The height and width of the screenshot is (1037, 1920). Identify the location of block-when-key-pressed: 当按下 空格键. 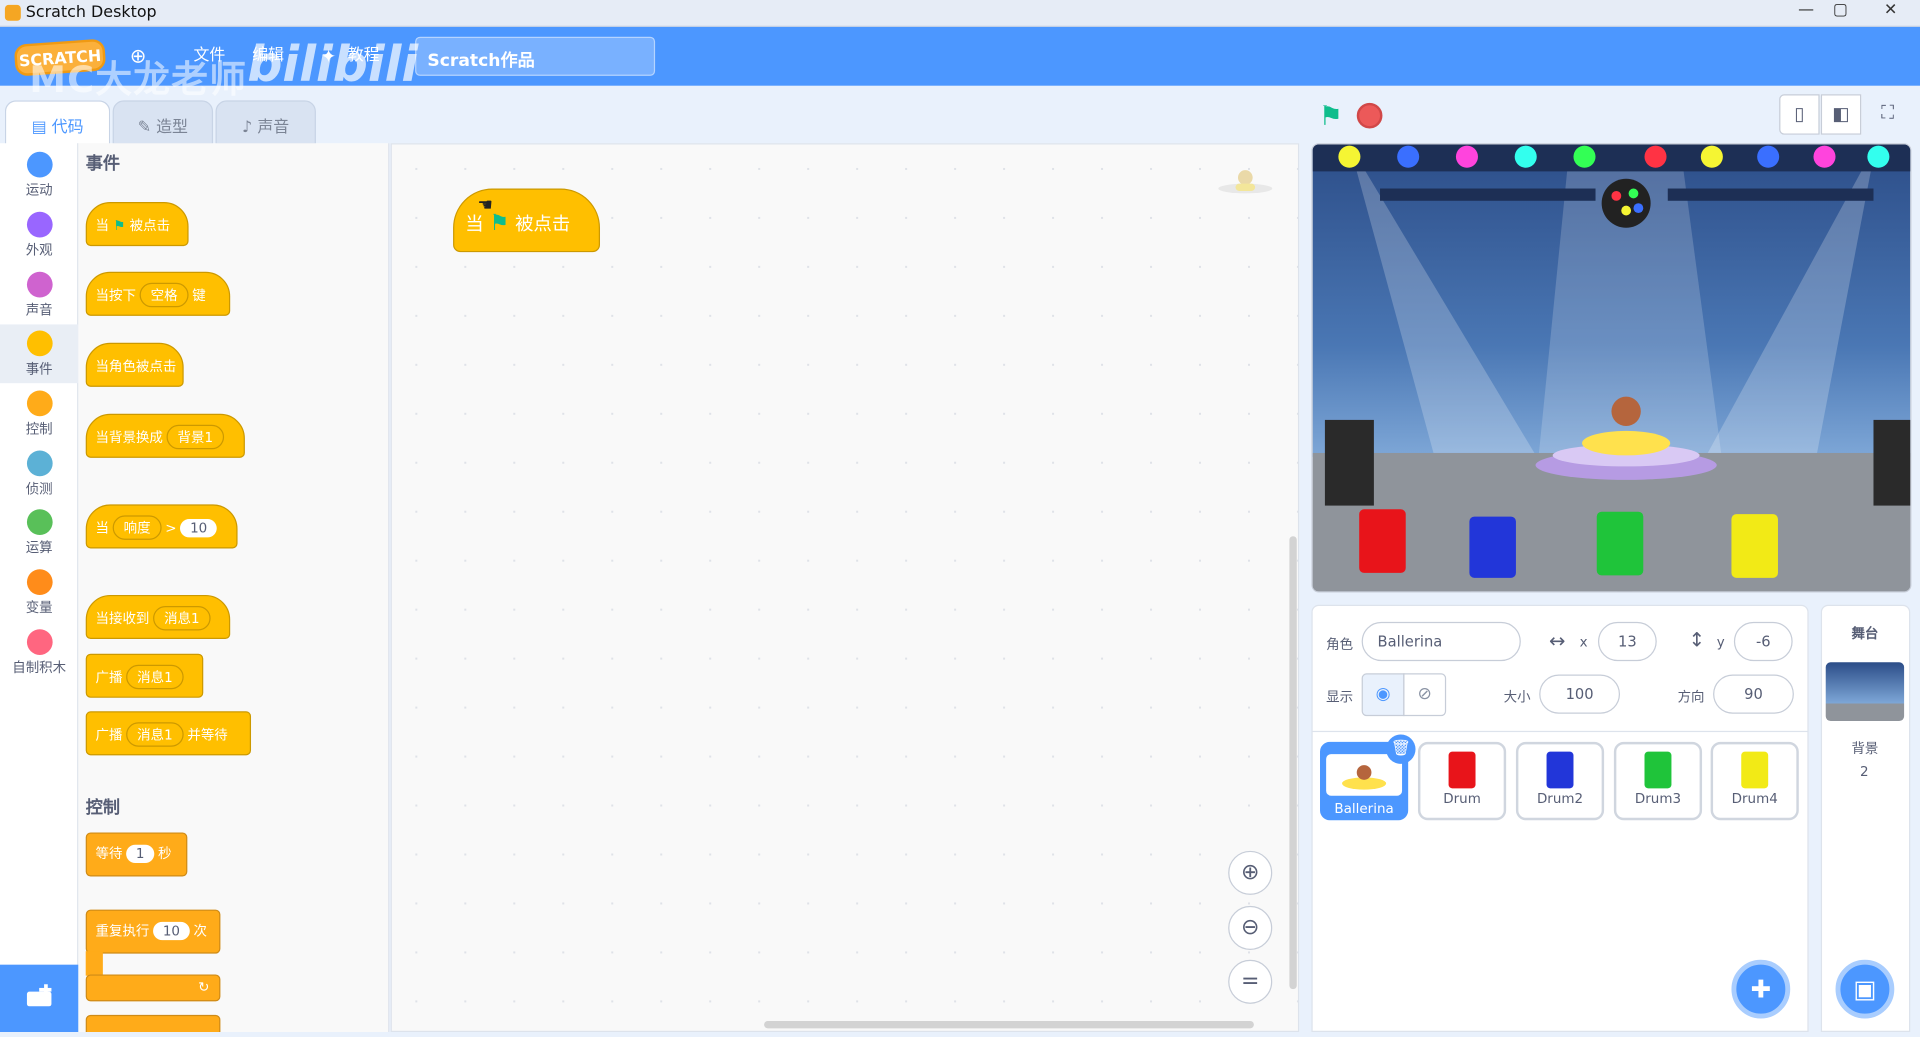
(158, 293).